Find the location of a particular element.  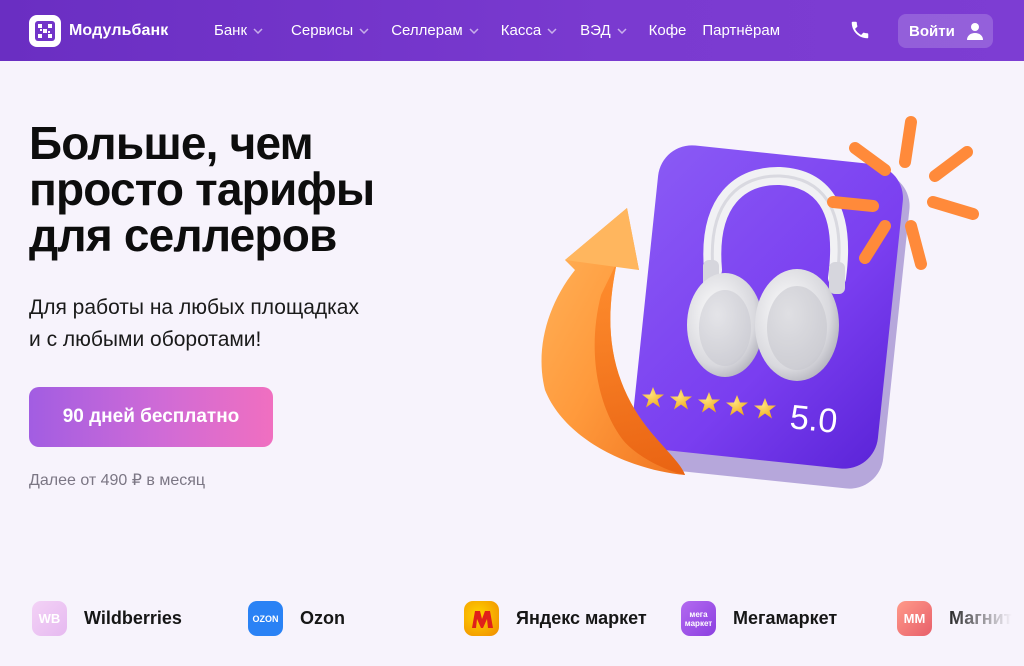

marketplace-magnit: ММ Магнит is located at coordinates (954, 618).